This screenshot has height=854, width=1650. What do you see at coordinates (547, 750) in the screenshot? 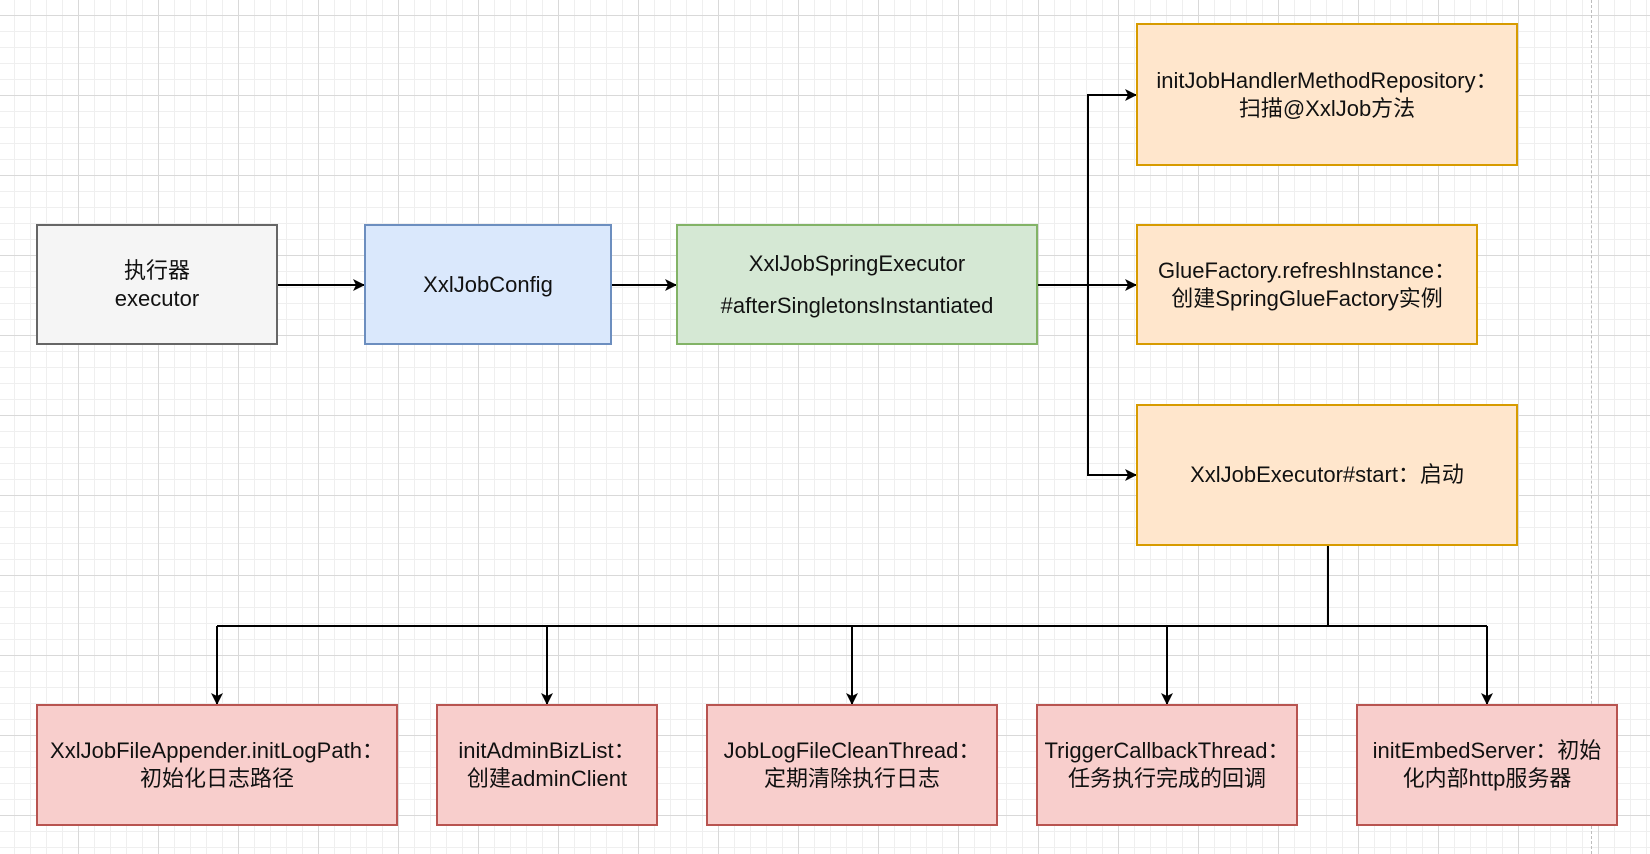
I see `node-init-admin-biz-label-1: initAdminBizList：` at bounding box center [547, 750].